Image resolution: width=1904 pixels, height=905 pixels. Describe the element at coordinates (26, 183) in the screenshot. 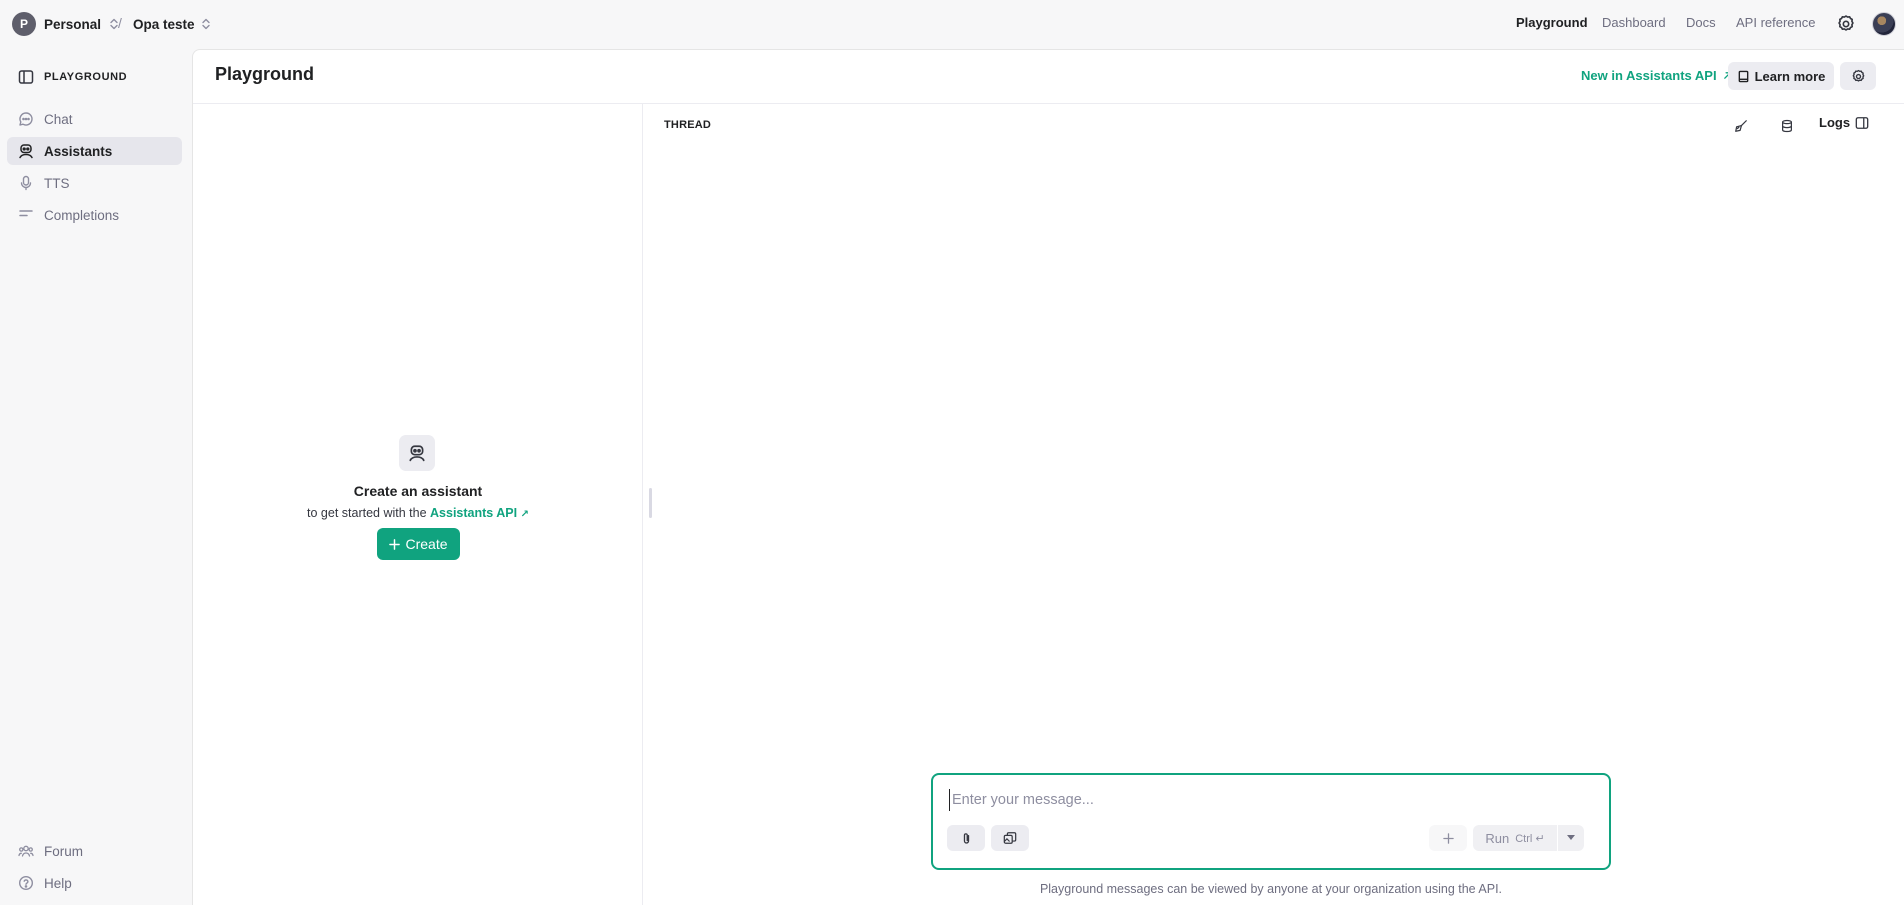

I see `microphone-icon` at that location.